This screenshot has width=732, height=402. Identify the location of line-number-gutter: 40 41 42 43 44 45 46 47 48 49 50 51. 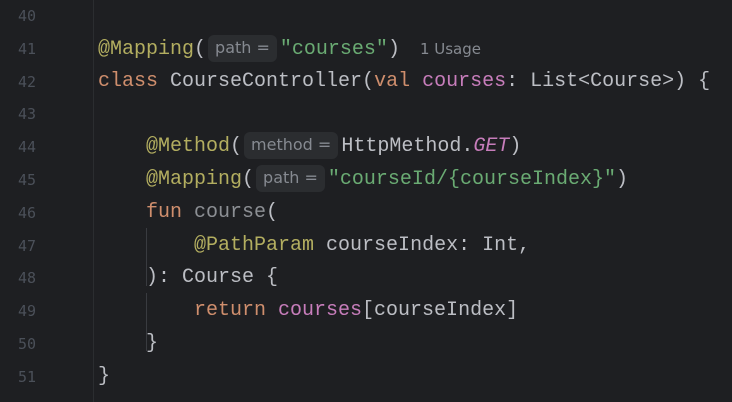
(47, 201).